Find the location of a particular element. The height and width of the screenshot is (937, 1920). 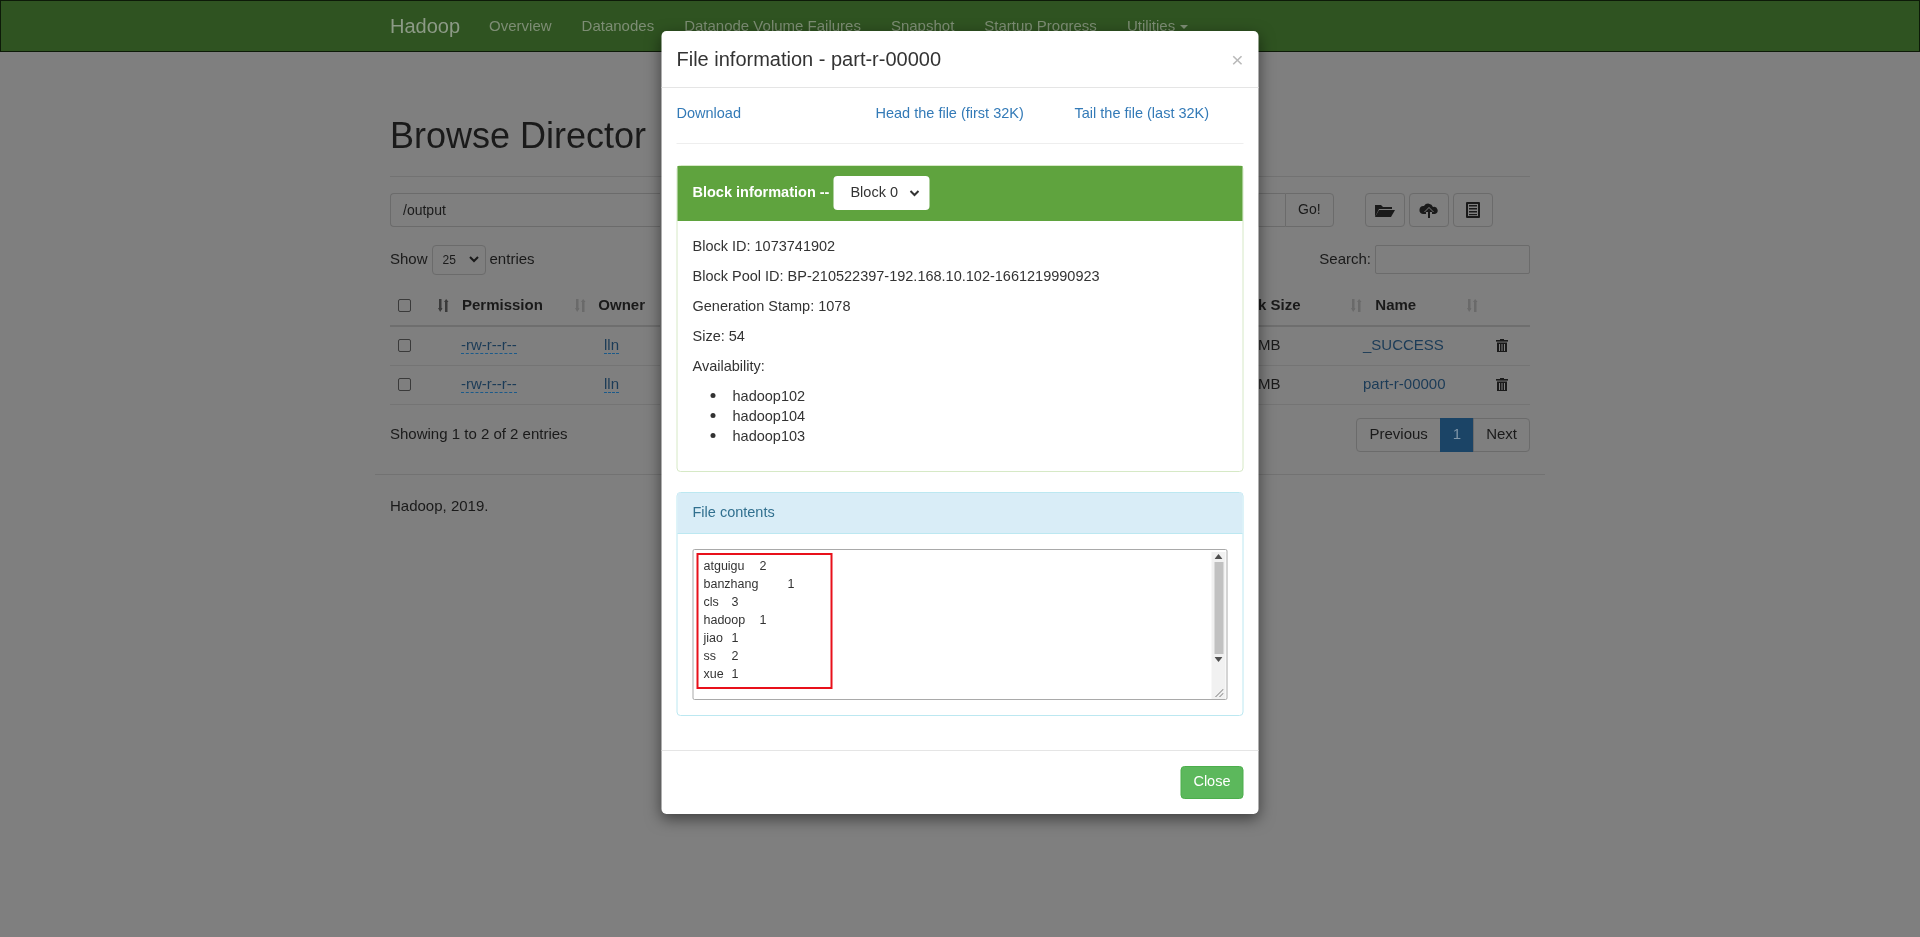

scrollbar is located at coordinates (1218, 625).